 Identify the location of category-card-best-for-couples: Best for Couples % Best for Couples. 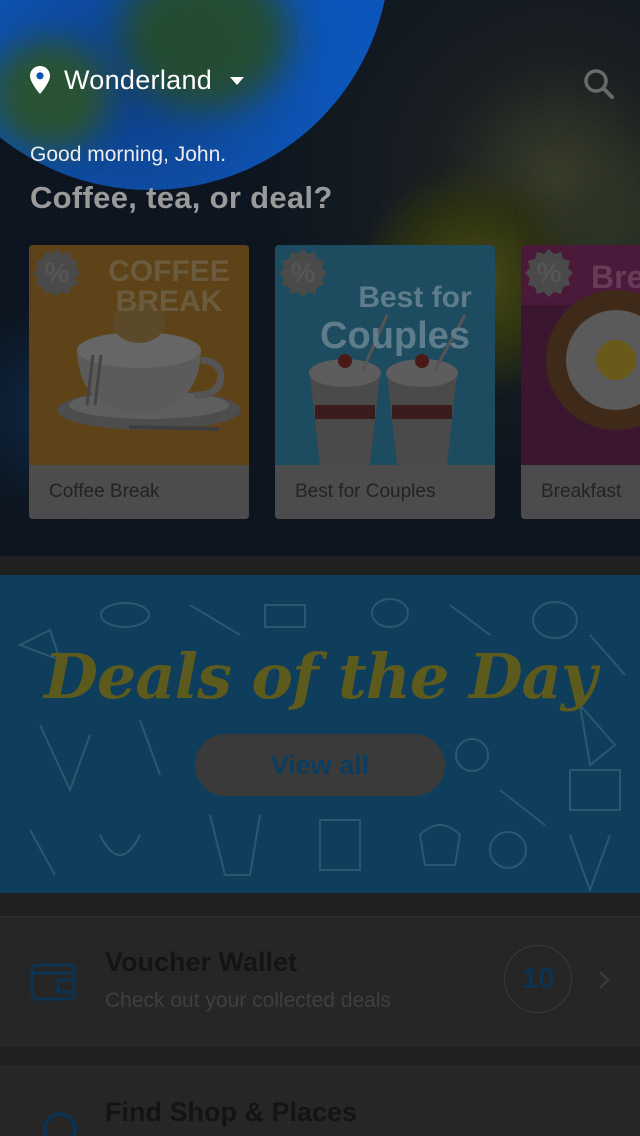
(385, 382).